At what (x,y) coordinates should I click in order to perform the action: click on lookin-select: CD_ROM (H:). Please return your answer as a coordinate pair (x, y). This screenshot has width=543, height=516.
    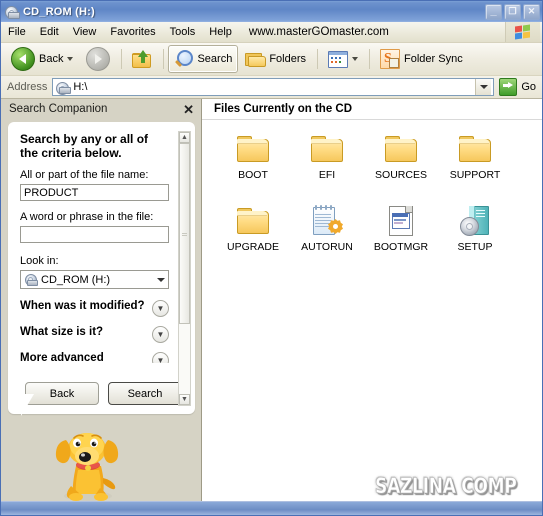
    Looking at the image, I should click on (94, 279).